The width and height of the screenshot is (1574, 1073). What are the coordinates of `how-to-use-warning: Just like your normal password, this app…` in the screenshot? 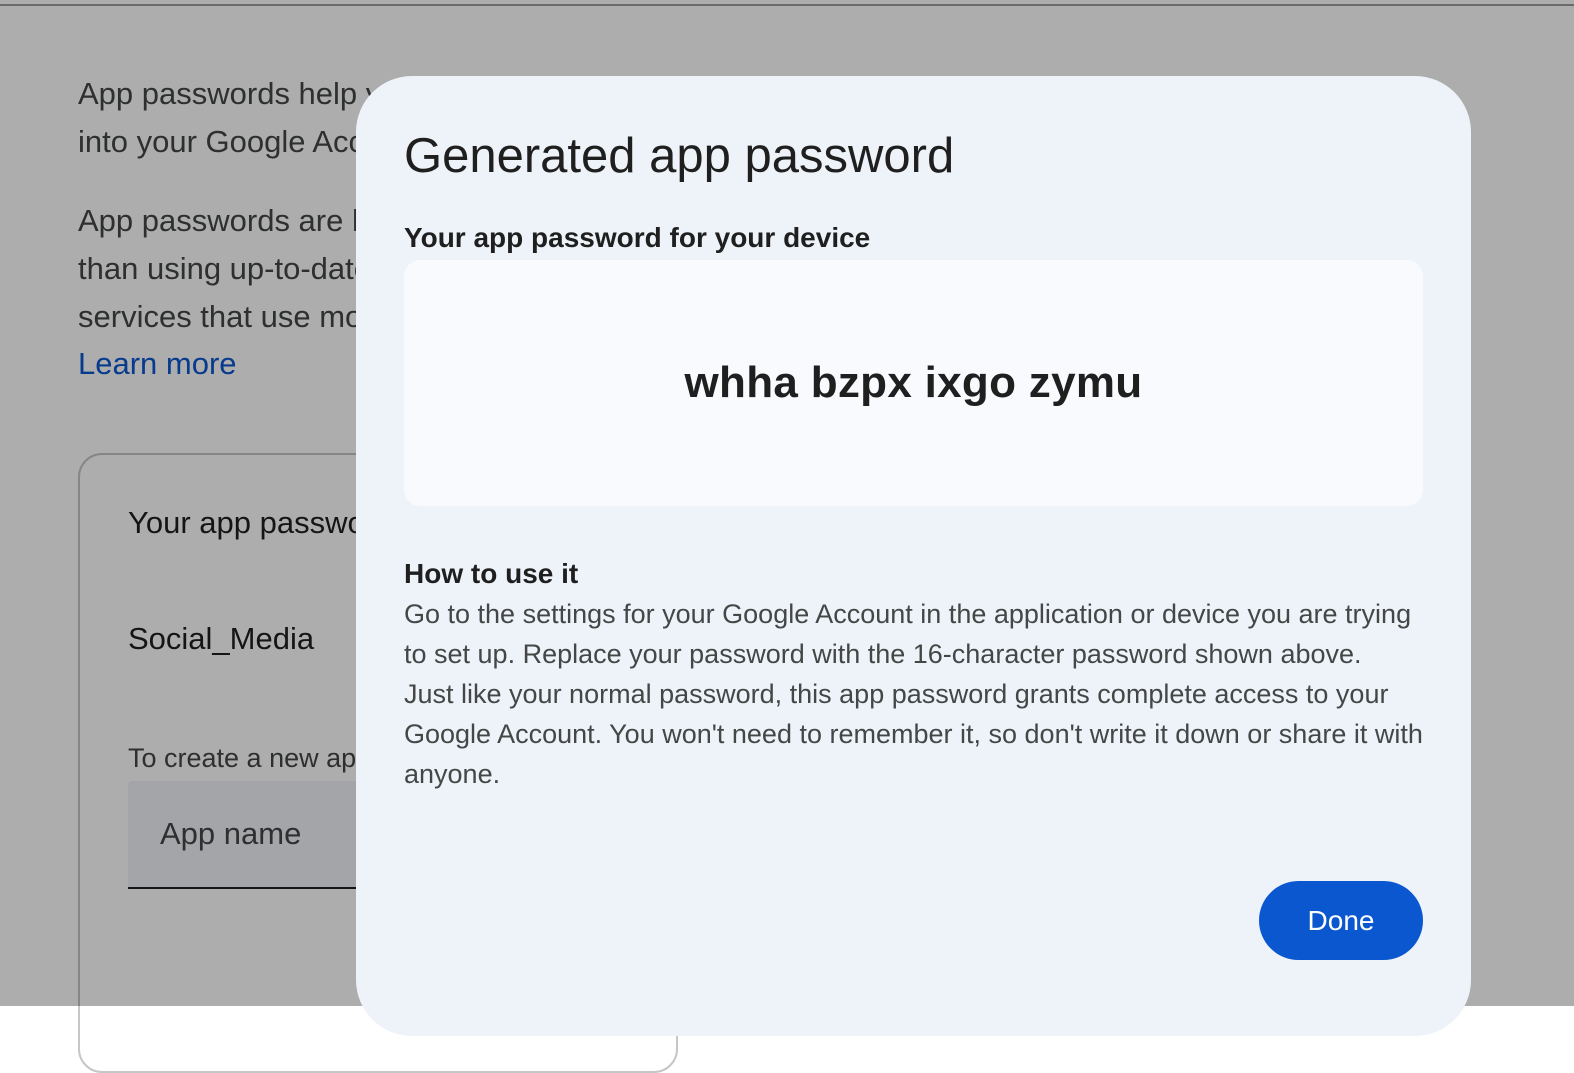 It's located at (913, 734).